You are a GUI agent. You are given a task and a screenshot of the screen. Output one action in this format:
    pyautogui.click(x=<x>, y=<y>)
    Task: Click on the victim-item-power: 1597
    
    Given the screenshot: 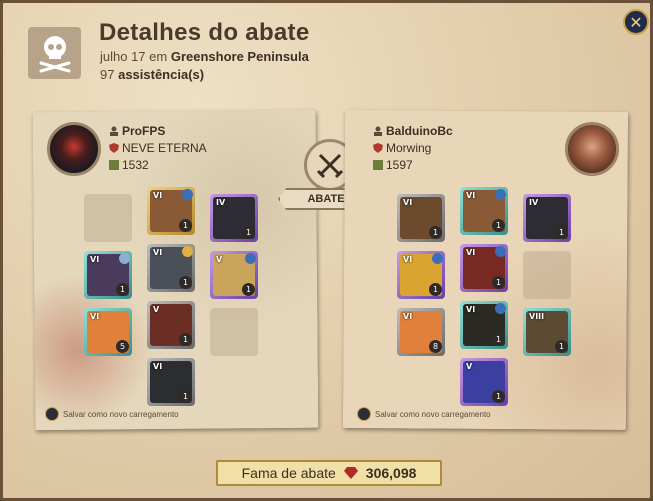 What is the action you would take?
    pyautogui.click(x=393, y=165)
    